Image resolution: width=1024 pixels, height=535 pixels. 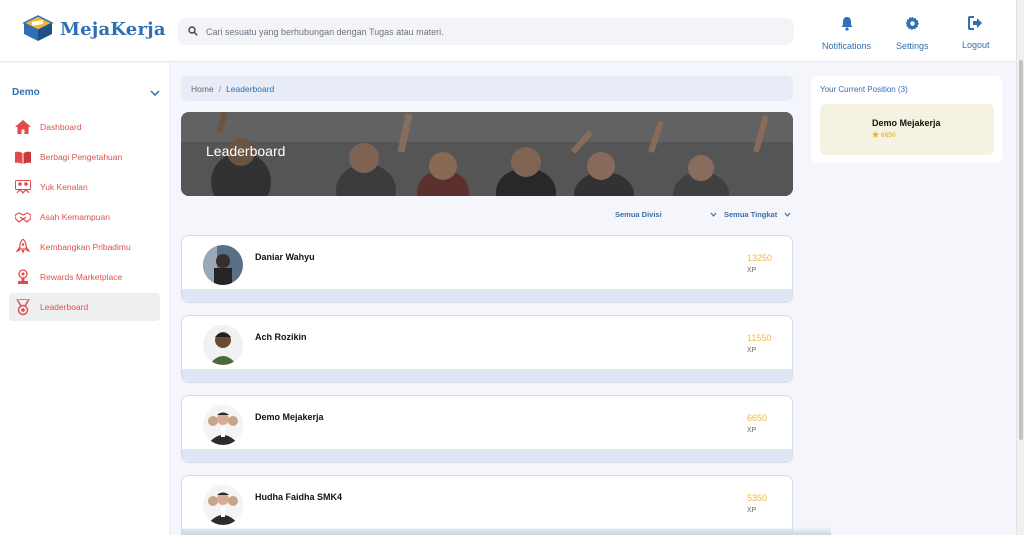 What do you see at coordinates (759, 338) in the screenshot?
I see `player-xp: 11550` at bounding box center [759, 338].